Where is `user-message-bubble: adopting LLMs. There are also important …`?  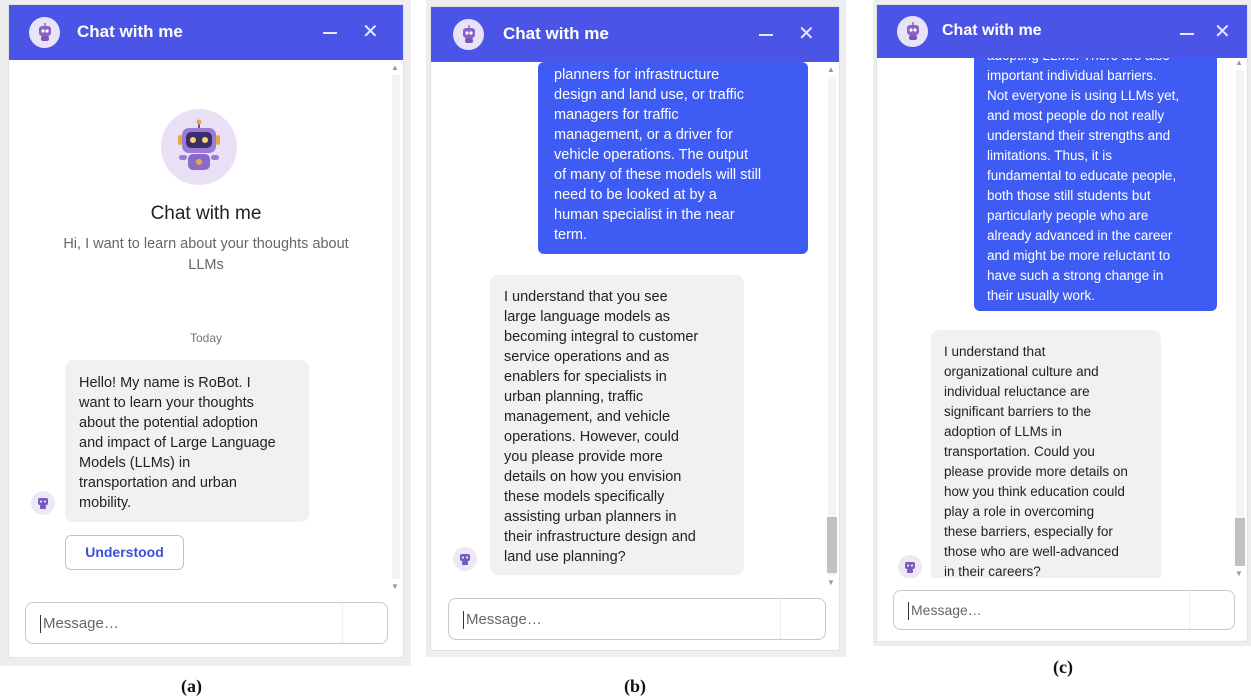
user-message-bubble: adopting LLMs. There are also important … is located at coordinates (1095, 184).